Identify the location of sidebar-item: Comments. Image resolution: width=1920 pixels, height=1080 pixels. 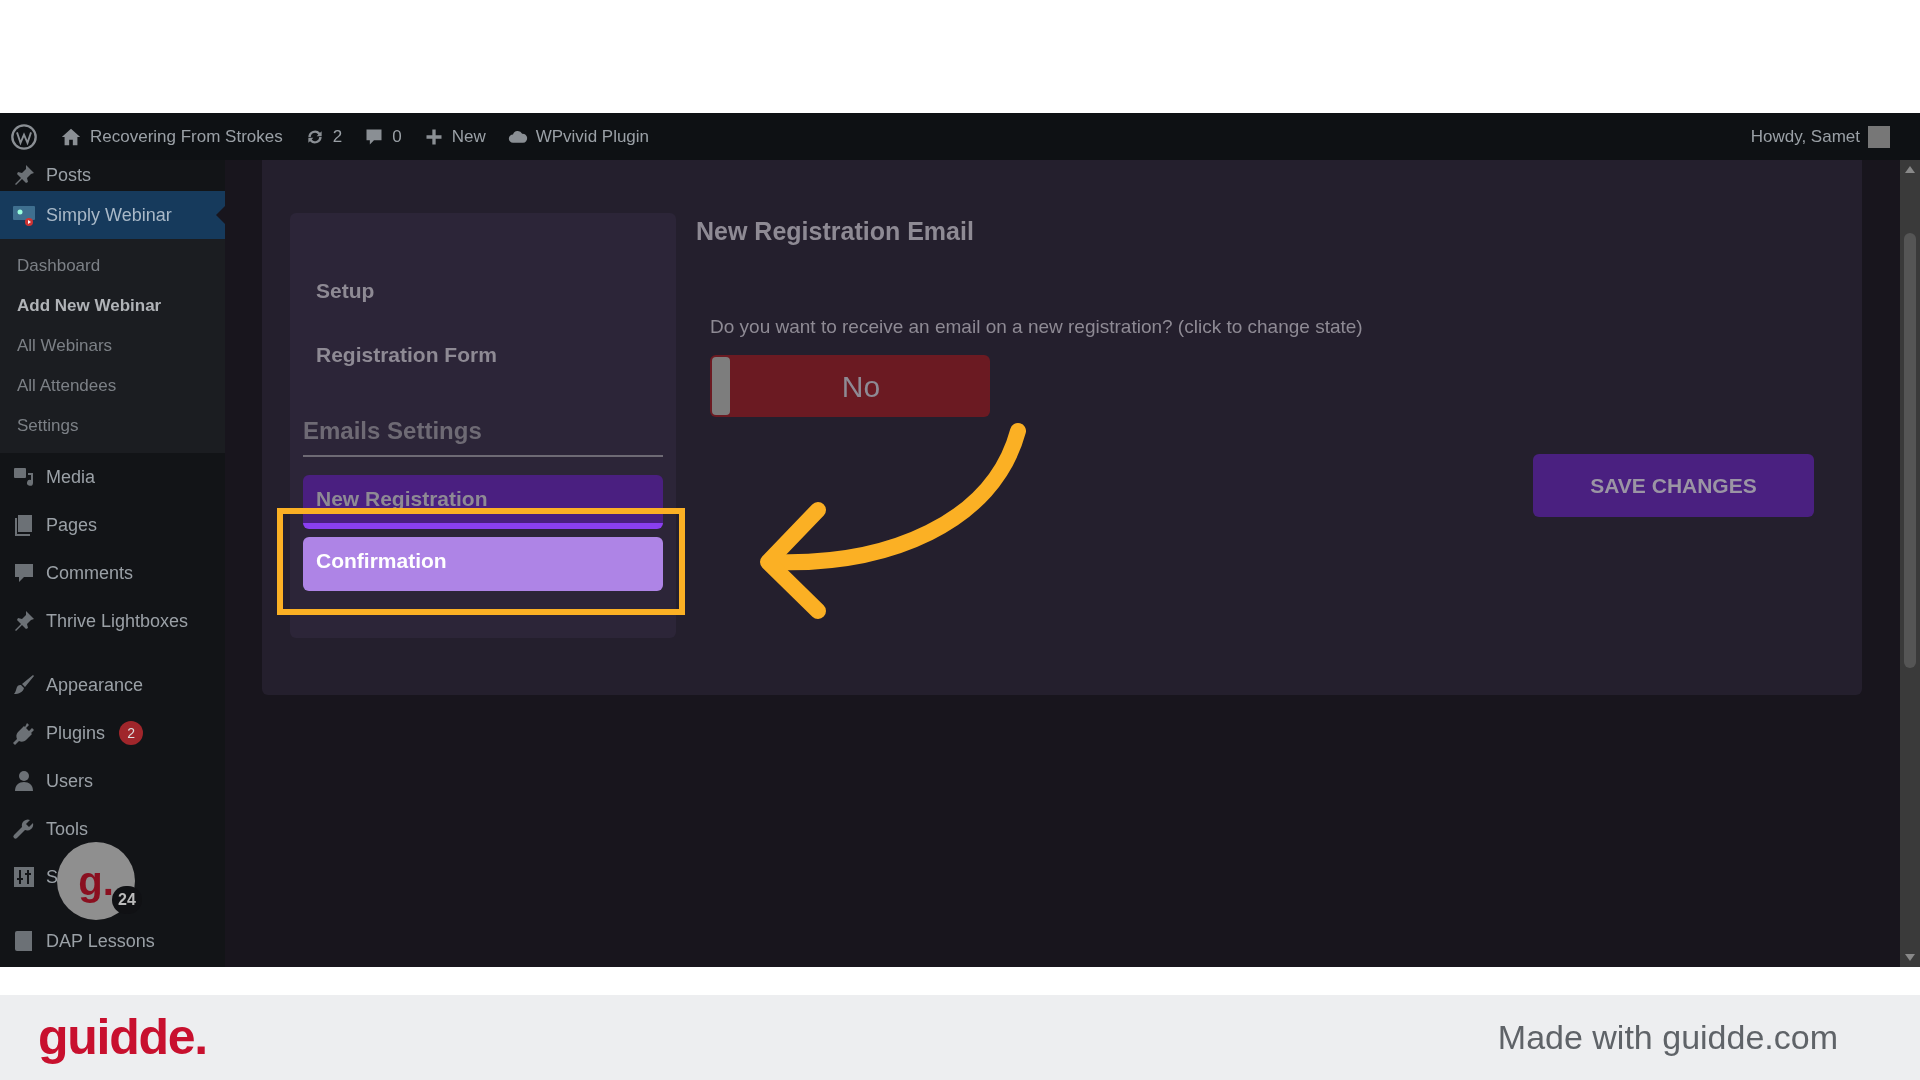
(68, 573).